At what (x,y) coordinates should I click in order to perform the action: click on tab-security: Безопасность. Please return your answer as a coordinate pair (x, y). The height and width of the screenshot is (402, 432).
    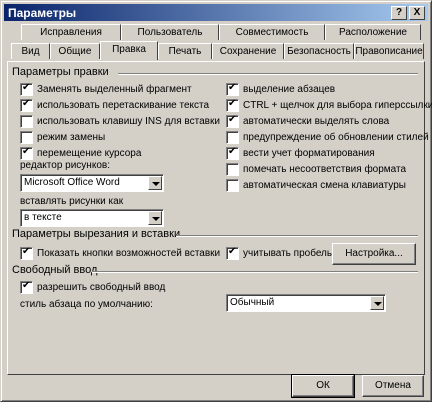
    Looking at the image, I should click on (319, 51).